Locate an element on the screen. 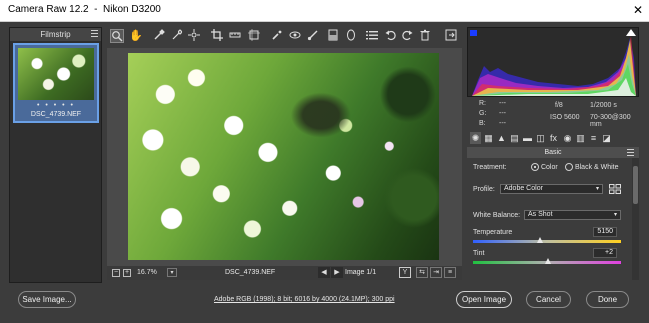 This screenshot has height=323, width=649. filmstrip-thumbnail: • • • • • DSC_4739.NEF is located at coordinates (56, 83).